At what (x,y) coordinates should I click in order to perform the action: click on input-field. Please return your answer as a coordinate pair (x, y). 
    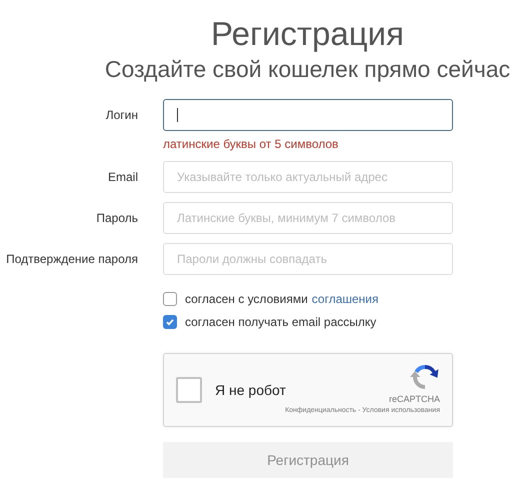
    Looking at the image, I should click on (308, 115).